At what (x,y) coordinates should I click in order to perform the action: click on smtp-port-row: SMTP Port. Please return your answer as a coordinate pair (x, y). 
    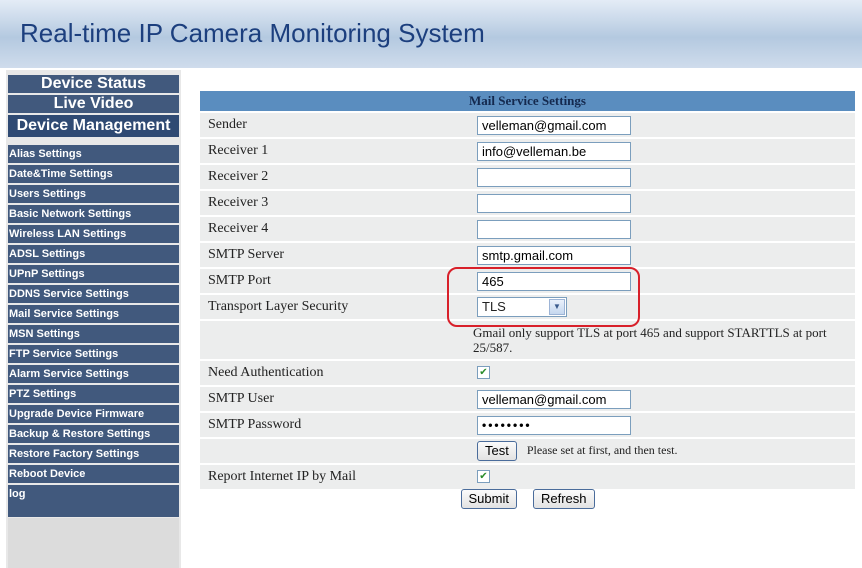
    Looking at the image, I should click on (527, 280).